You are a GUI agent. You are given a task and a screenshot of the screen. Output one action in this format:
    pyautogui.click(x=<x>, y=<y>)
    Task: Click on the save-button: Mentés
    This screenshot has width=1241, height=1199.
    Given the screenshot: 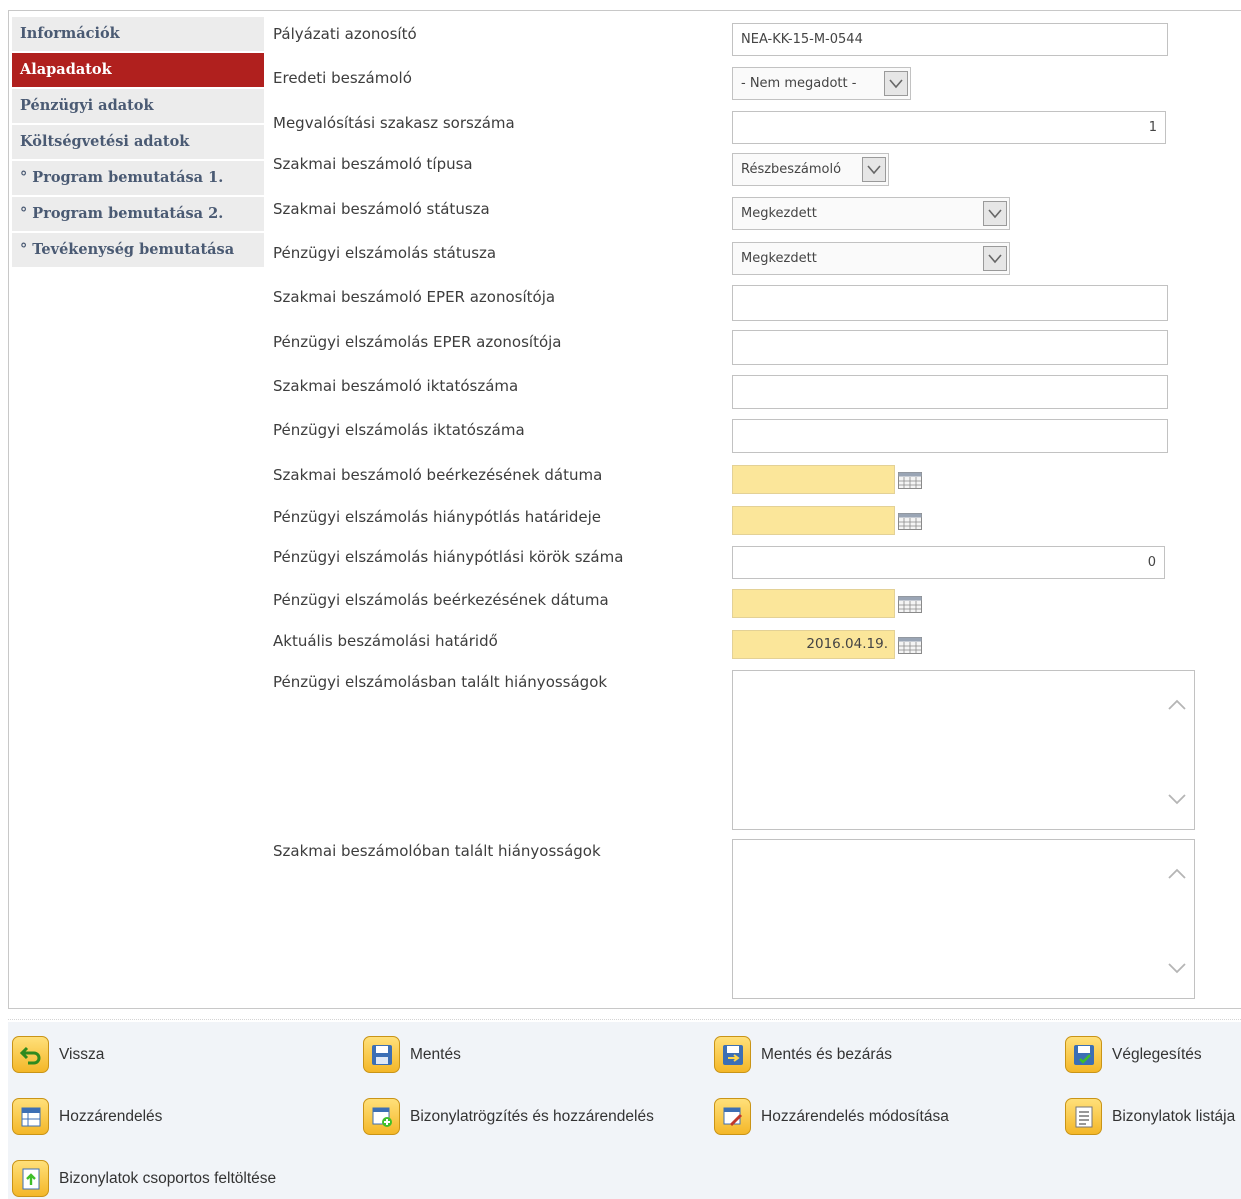 What is the action you would take?
    pyautogui.click(x=412, y=1054)
    